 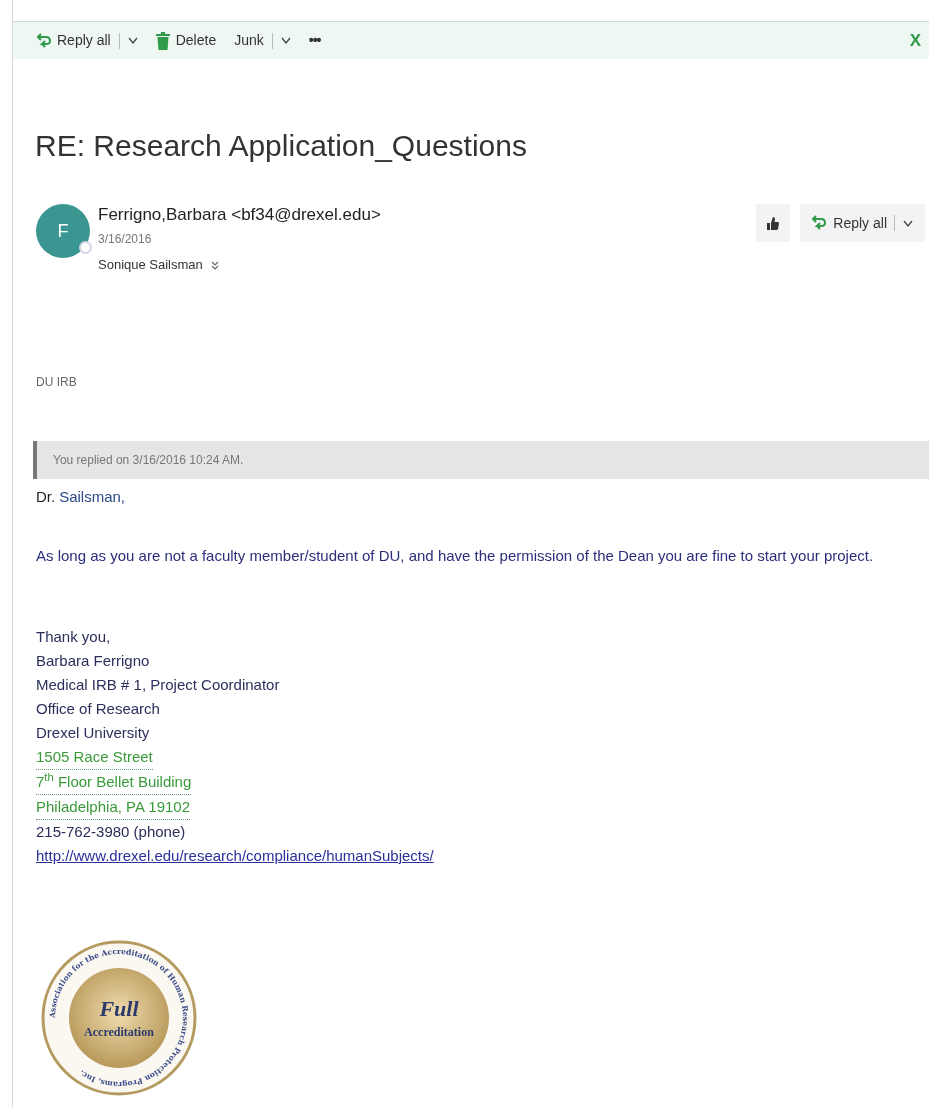 I want to click on address-line: Philadelphia, PA 19102, so click(x=113, y=807).